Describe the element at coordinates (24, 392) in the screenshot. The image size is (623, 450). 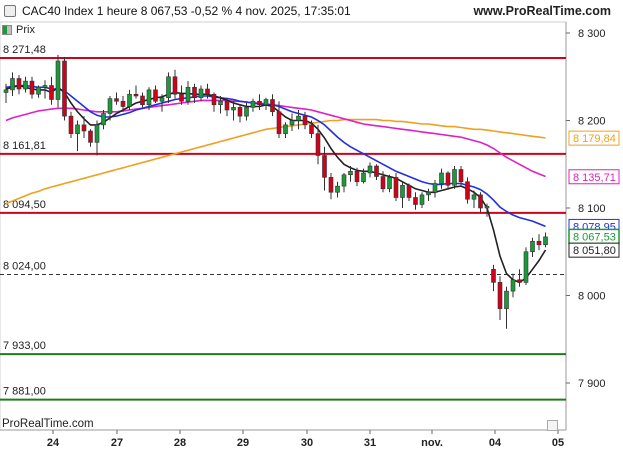
I see `level-label: 7 881,00` at that location.